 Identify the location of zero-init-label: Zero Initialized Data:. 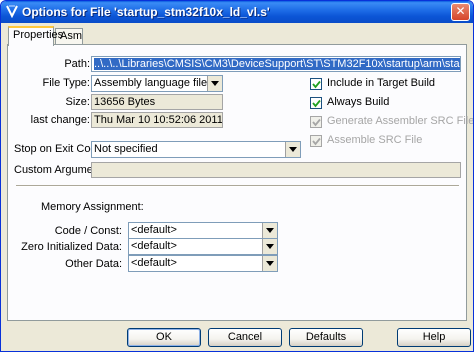
(71, 247).